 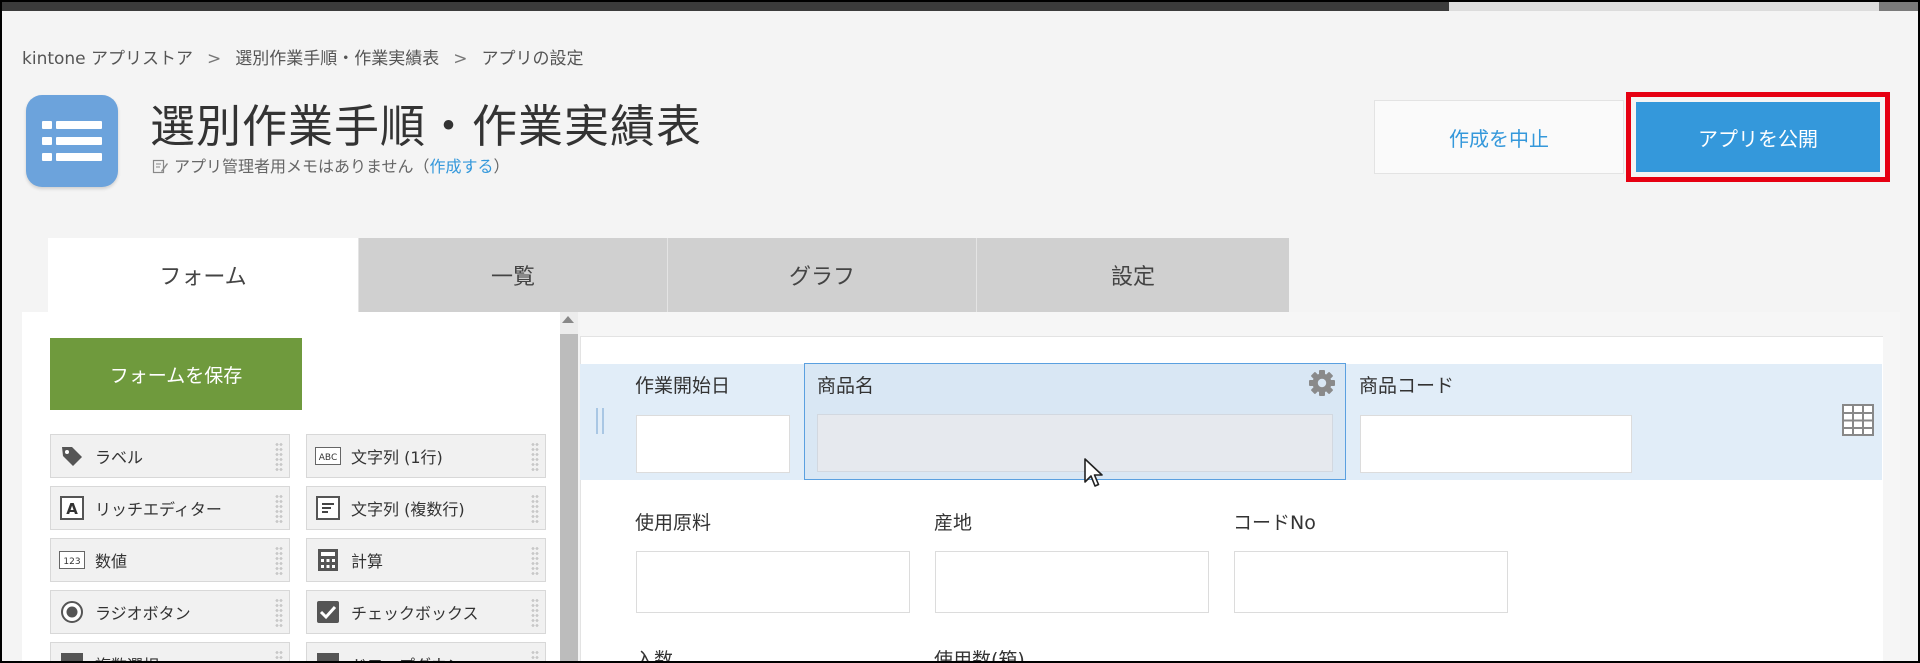 I want to click on palette-item-radio: ラジオボタン, so click(x=170, y=612).